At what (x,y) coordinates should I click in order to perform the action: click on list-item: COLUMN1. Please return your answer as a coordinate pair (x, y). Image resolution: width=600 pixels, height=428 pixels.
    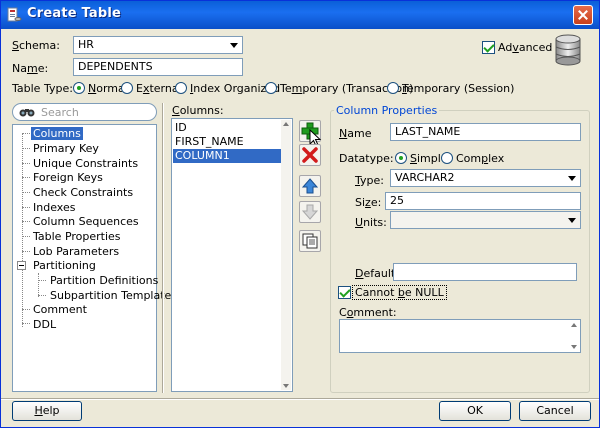
    Looking at the image, I should click on (227, 156).